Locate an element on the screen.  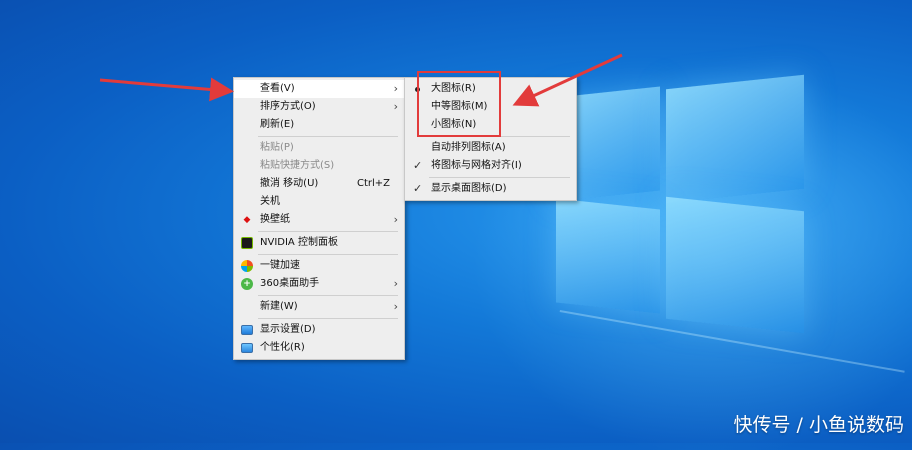
left-arrow is located at coordinates (166, 89).